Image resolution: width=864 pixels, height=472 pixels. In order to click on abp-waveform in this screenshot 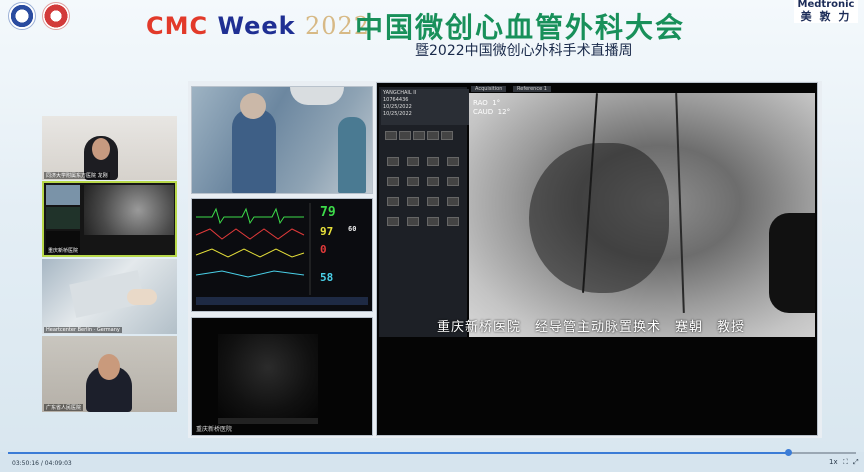, I will do `click(250, 234)`.